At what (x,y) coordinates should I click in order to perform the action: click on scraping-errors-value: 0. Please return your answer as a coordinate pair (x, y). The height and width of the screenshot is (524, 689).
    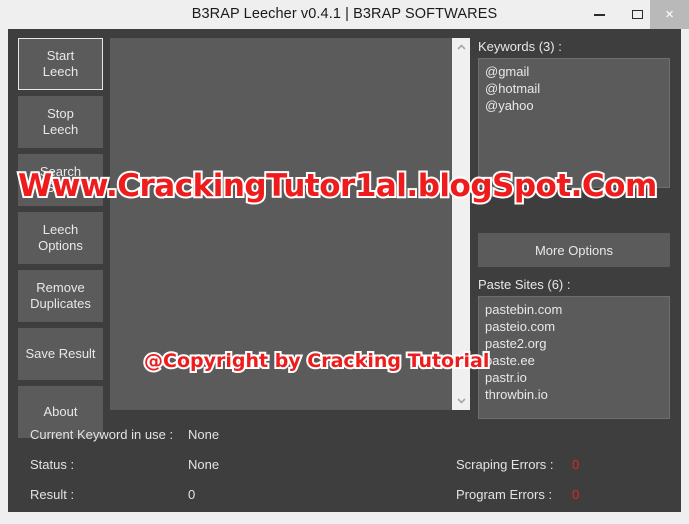
    Looking at the image, I should click on (576, 464).